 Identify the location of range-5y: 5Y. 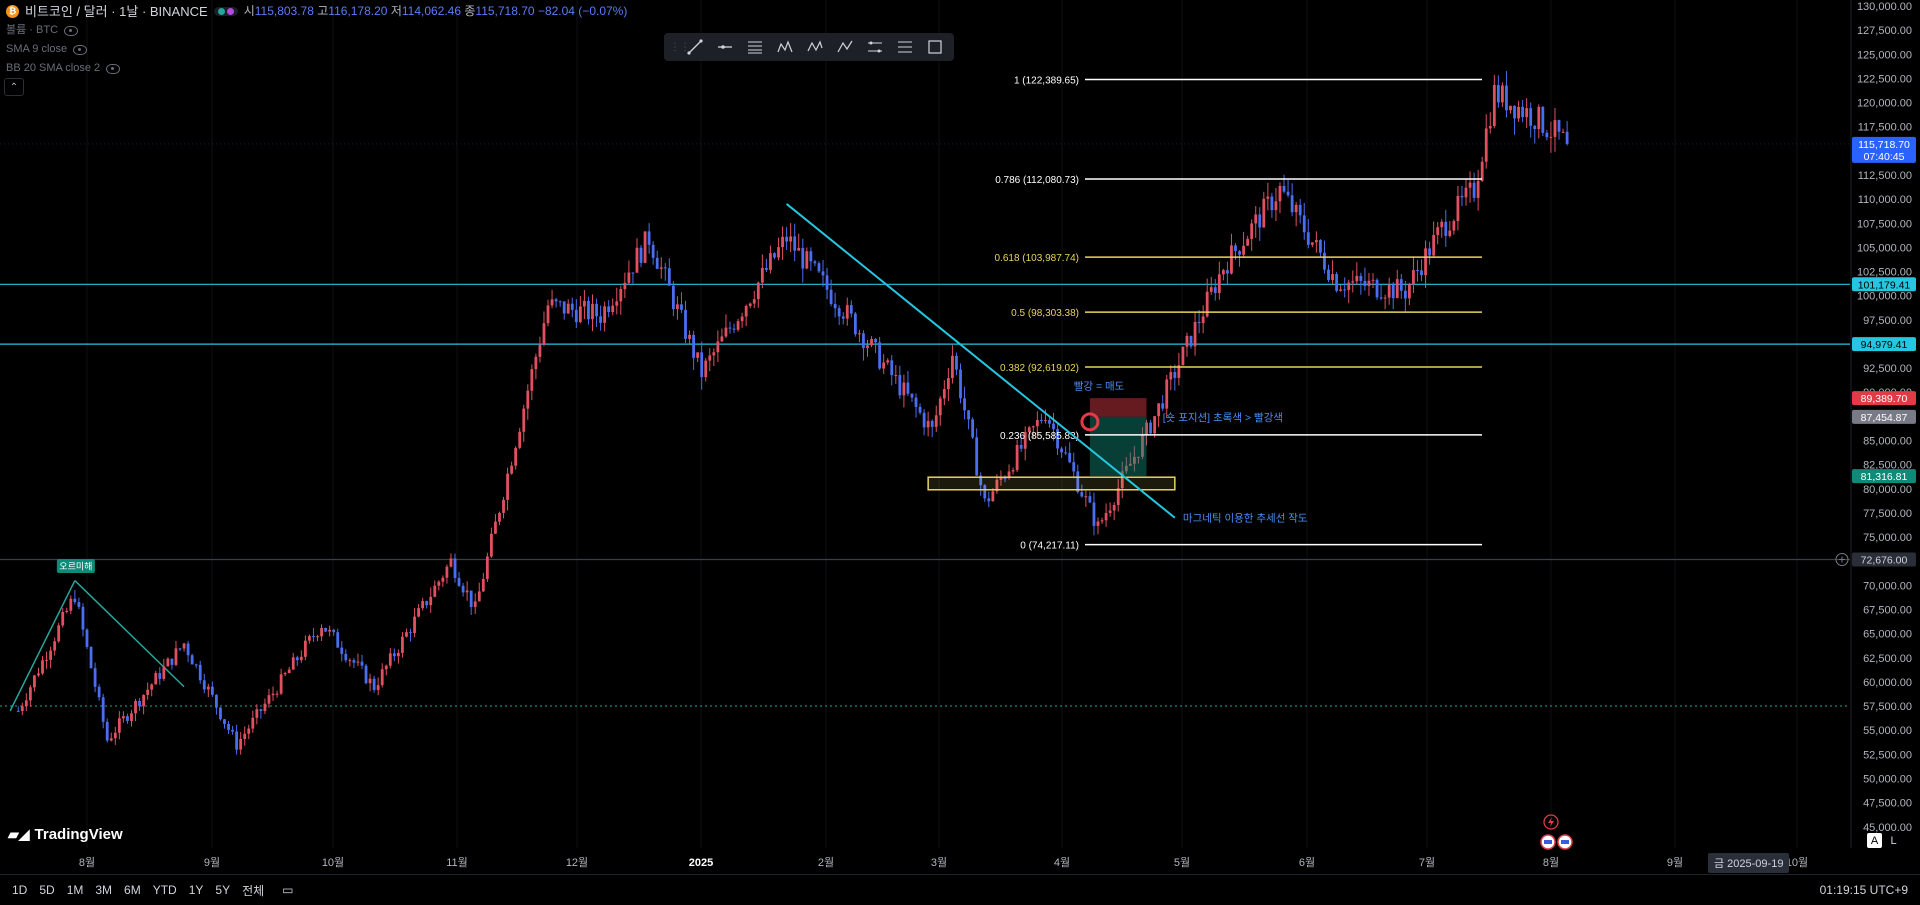
(222, 890).